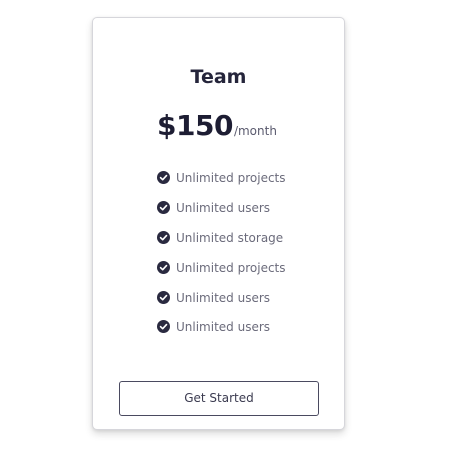 This screenshot has height=450, width=450. Describe the element at coordinates (255, 131) in the screenshot. I see `price-period: /month` at that location.